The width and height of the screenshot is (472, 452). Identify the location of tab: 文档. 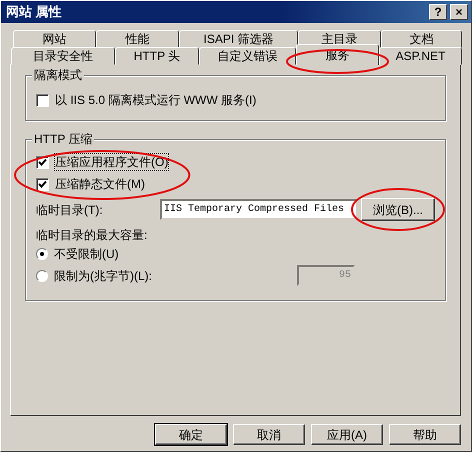
(421, 39).